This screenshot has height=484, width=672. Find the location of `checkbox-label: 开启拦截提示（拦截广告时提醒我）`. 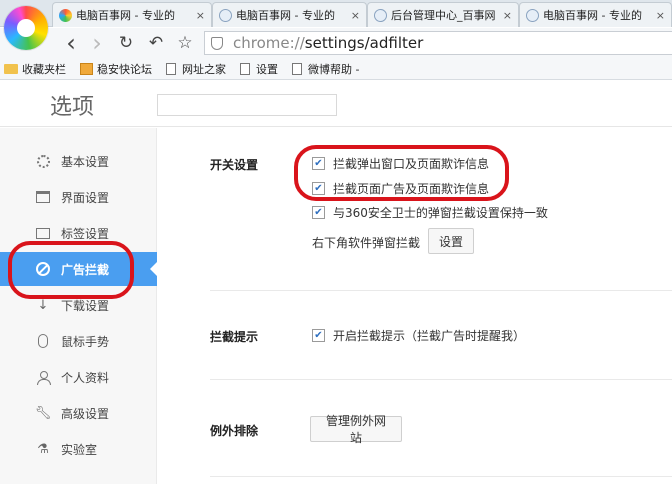

checkbox-label: 开启拦截提示（拦截广告时提醒我） is located at coordinates (429, 336).